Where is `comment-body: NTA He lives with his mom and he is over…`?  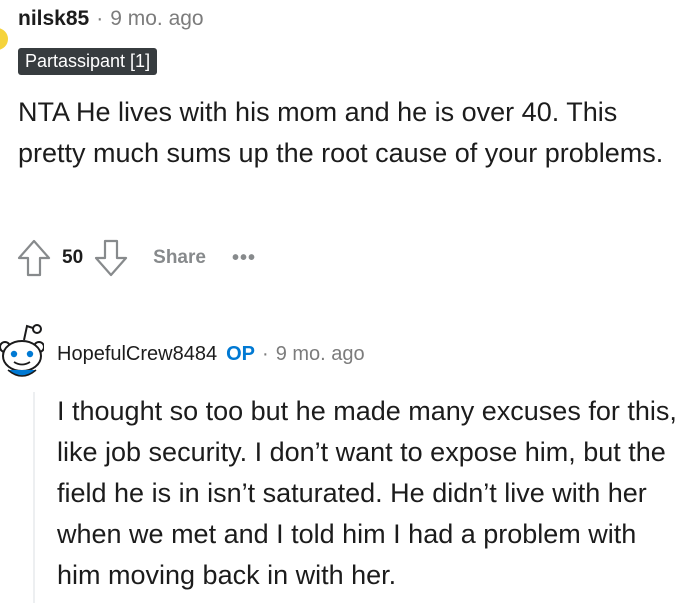 comment-body: NTA He lives with his mom and he is over… is located at coordinates (341, 132).